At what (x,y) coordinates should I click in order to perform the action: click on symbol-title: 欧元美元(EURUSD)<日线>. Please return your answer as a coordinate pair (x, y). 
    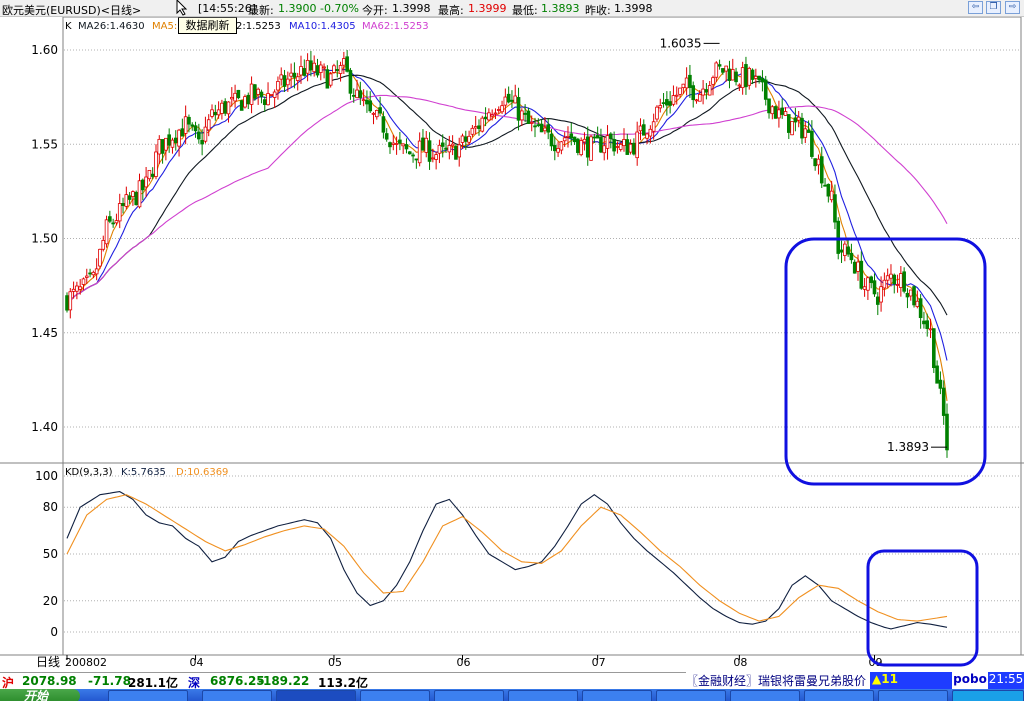
    Looking at the image, I should click on (72, 10).